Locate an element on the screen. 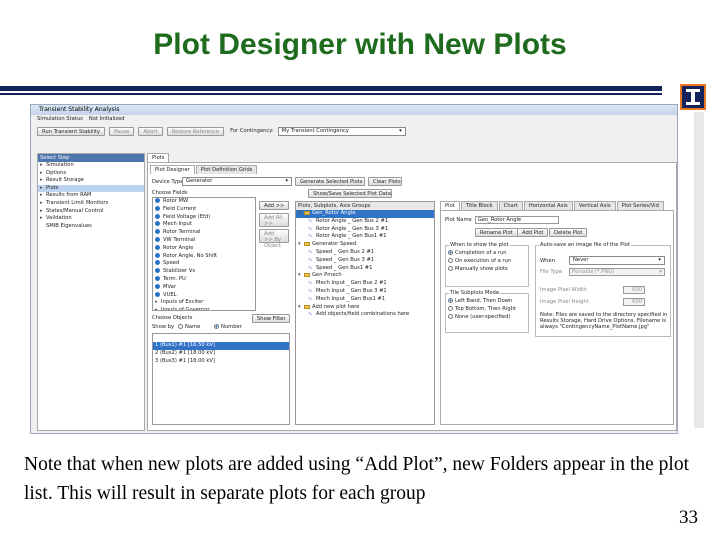 This screenshot has height=540, width=720. plot-folder: ▾ Generator Speed is located at coordinates (365, 245).